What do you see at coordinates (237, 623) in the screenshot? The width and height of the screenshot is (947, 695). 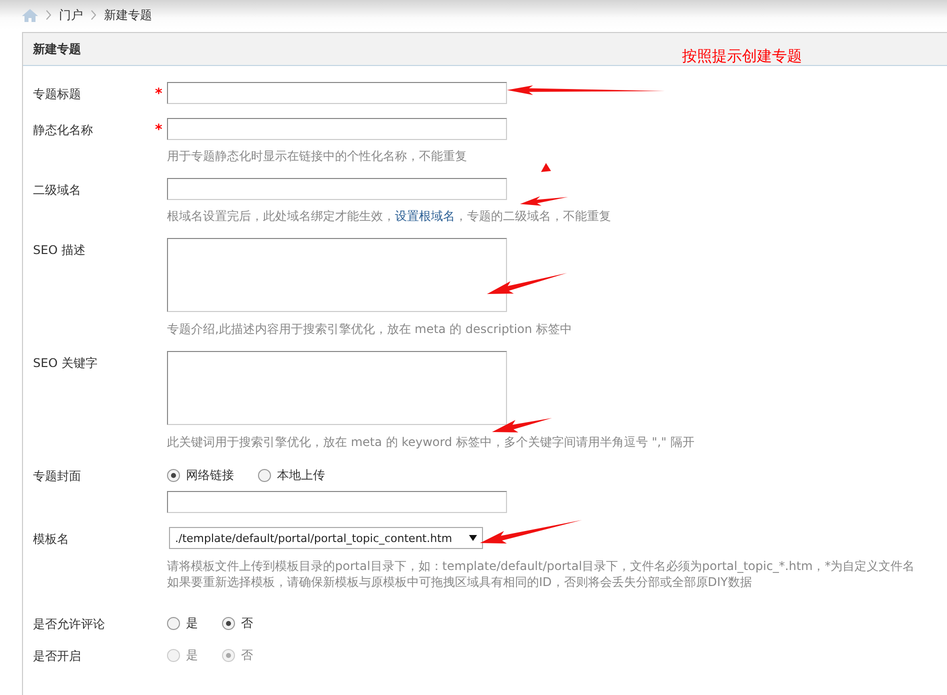 I see `radio-option: 否` at bounding box center [237, 623].